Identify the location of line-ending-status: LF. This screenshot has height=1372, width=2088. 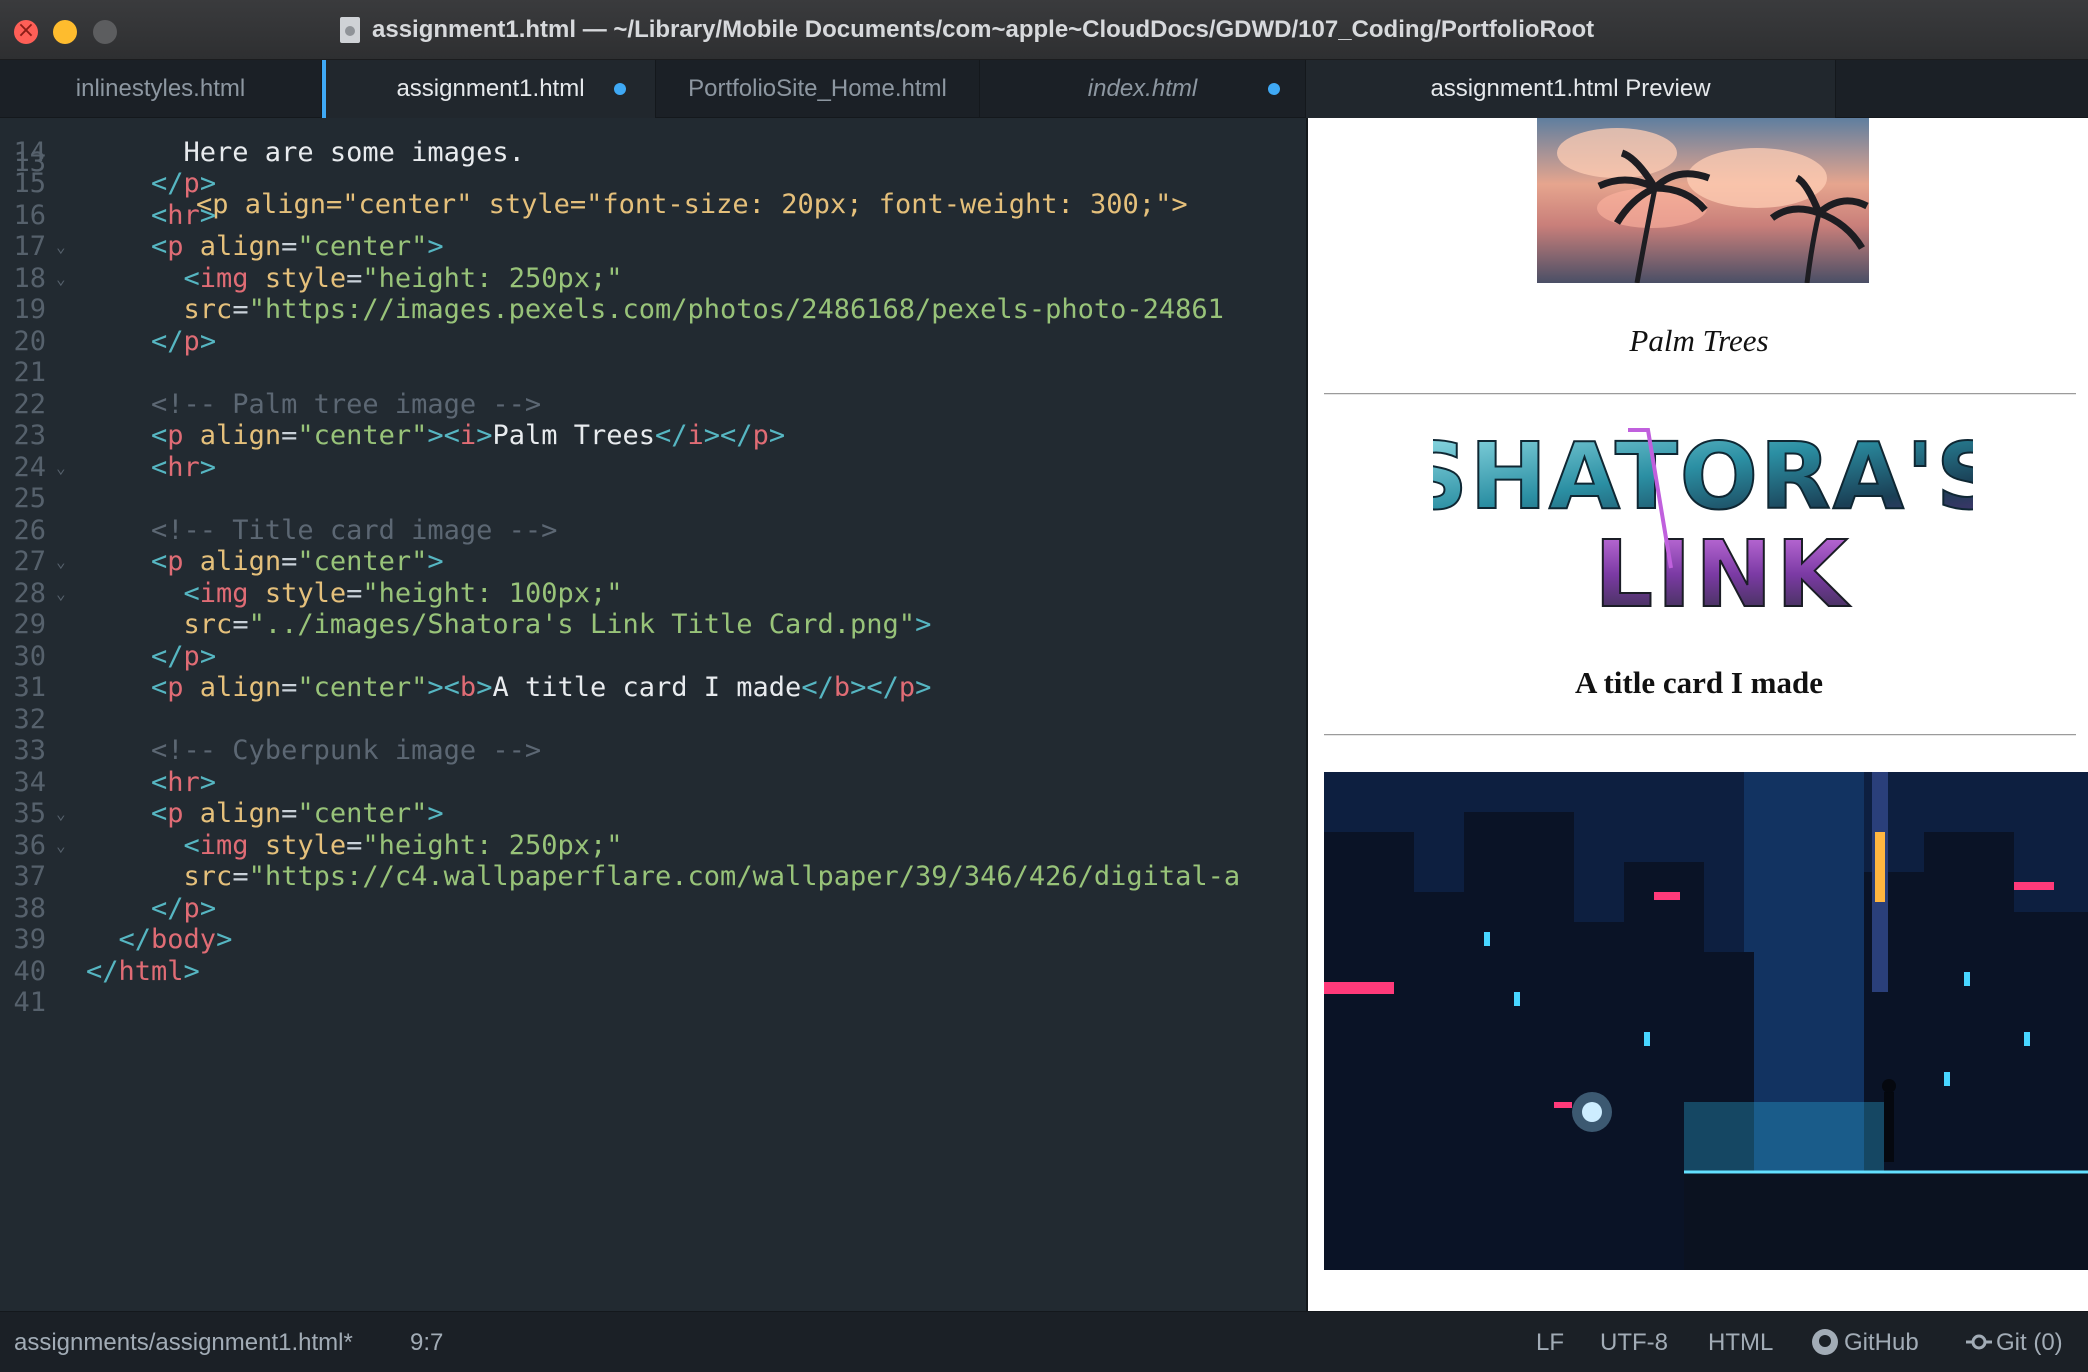
(1550, 1342).